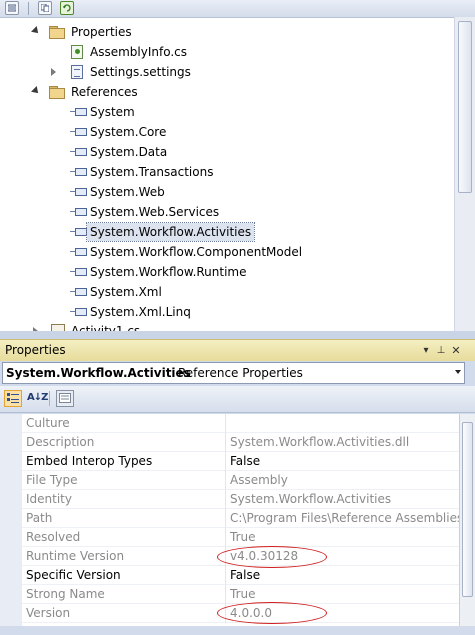  What do you see at coordinates (155, 212) in the screenshot?
I see `tree-node-label: System.Web.Services` at bounding box center [155, 212].